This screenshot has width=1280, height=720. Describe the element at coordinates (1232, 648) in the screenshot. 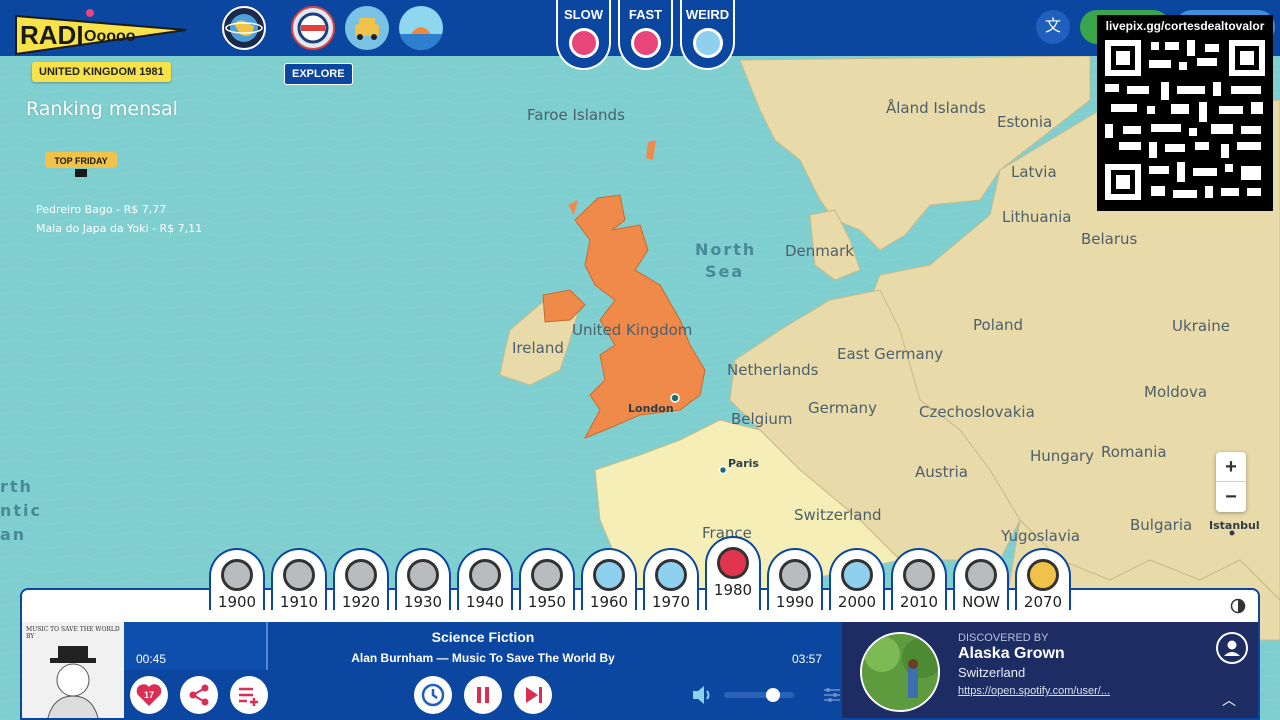

I see `follow-user-icon` at that location.